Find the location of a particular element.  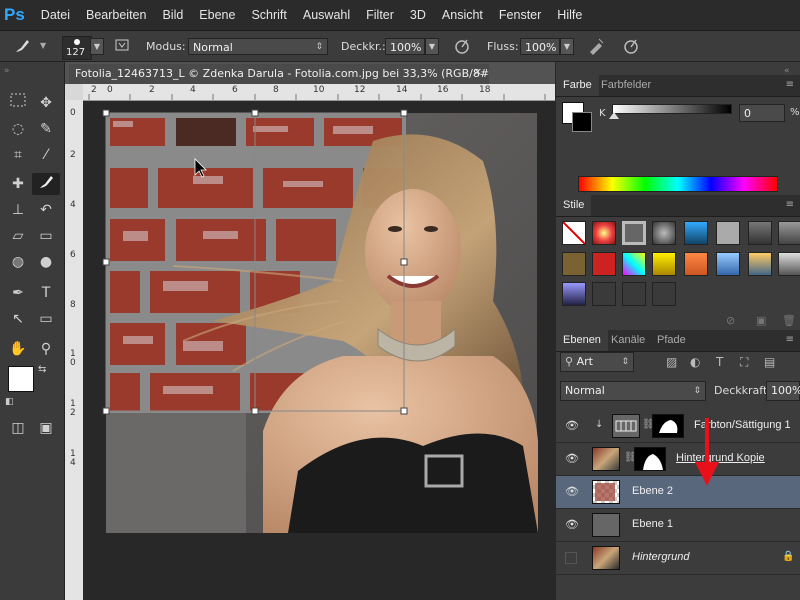

opacity-input: 100% is located at coordinates (405, 46).